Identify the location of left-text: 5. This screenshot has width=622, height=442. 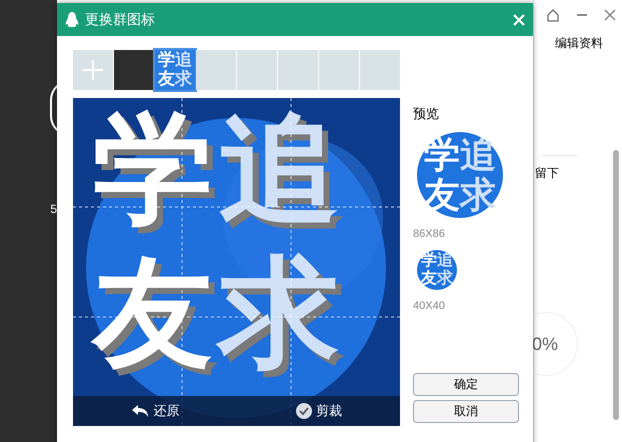
(53, 209).